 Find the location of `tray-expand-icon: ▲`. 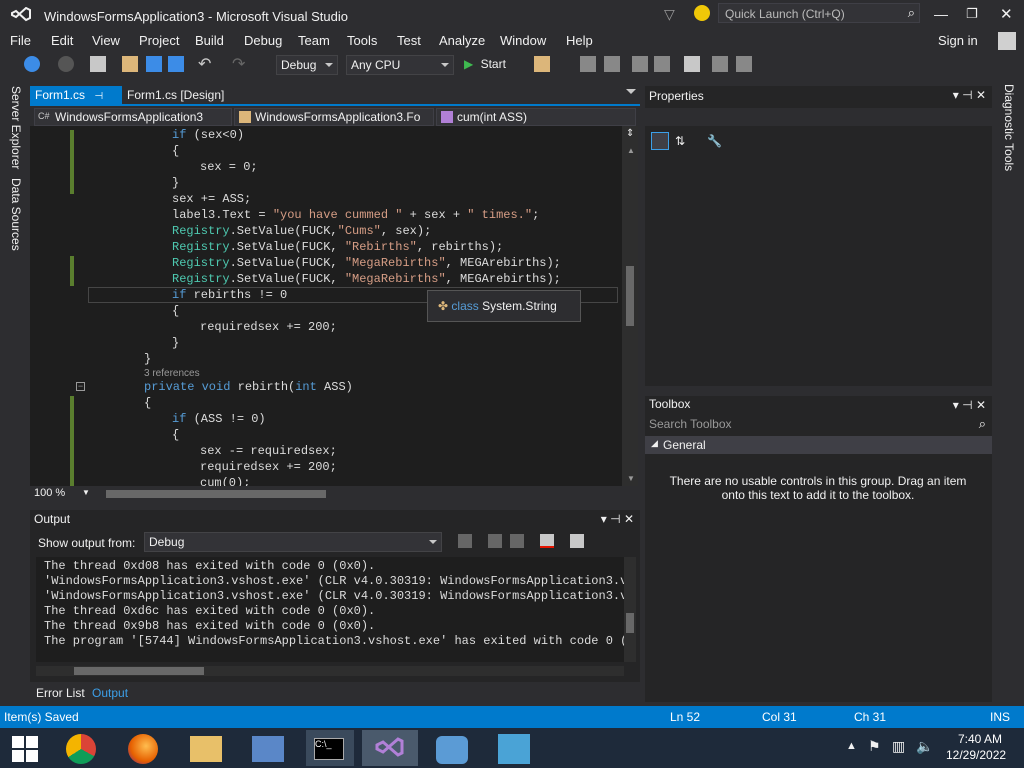

tray-expand-icon: ▲ is located at coordinates (851, 746).